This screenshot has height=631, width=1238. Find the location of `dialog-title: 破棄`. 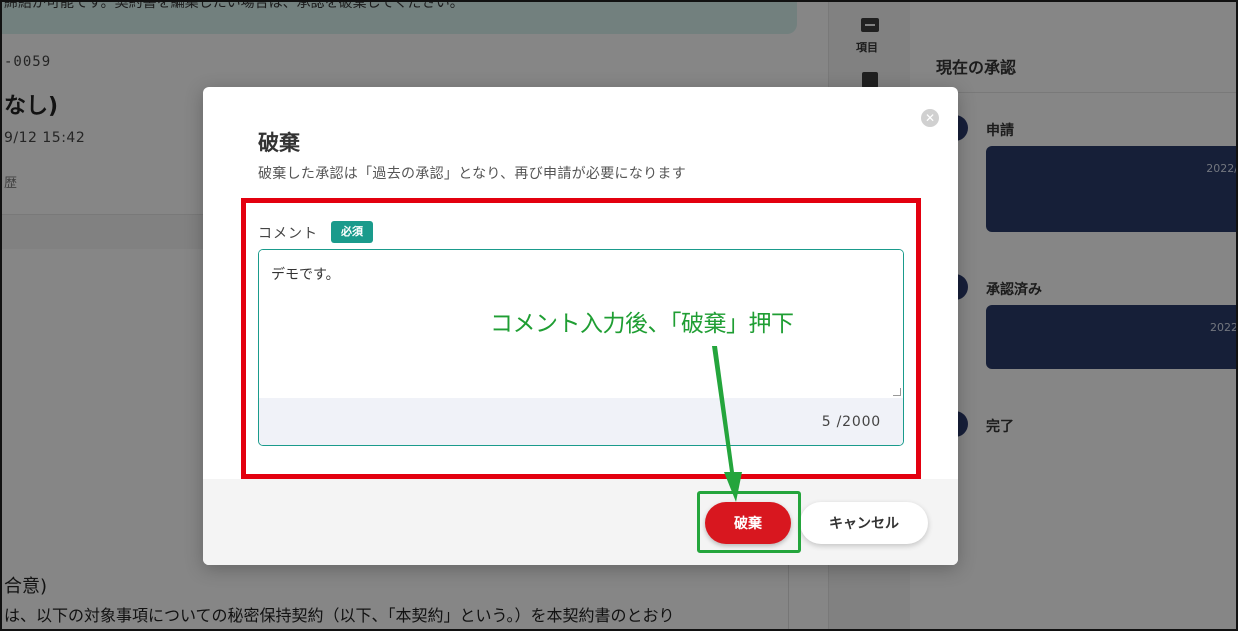

dialog-title: 破棄 is located at coordinates (279, 143).